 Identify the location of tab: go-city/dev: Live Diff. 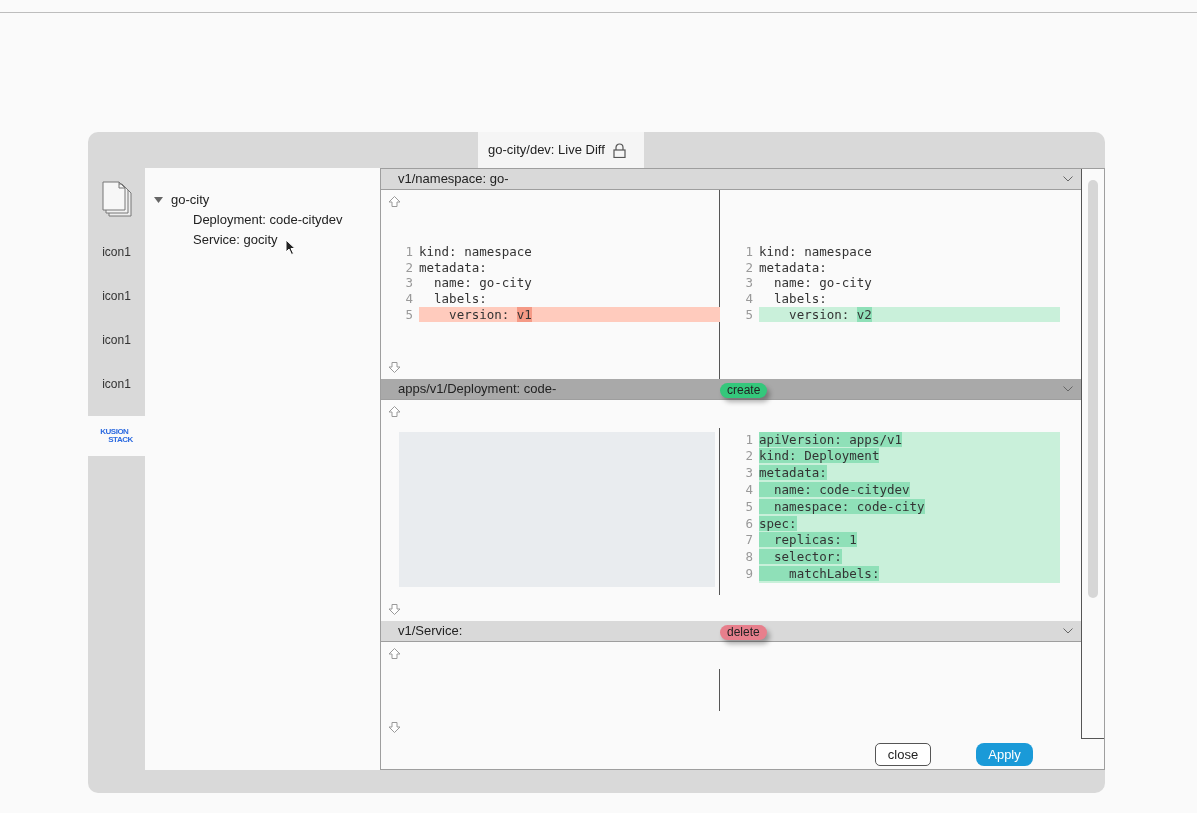
(561, 150).